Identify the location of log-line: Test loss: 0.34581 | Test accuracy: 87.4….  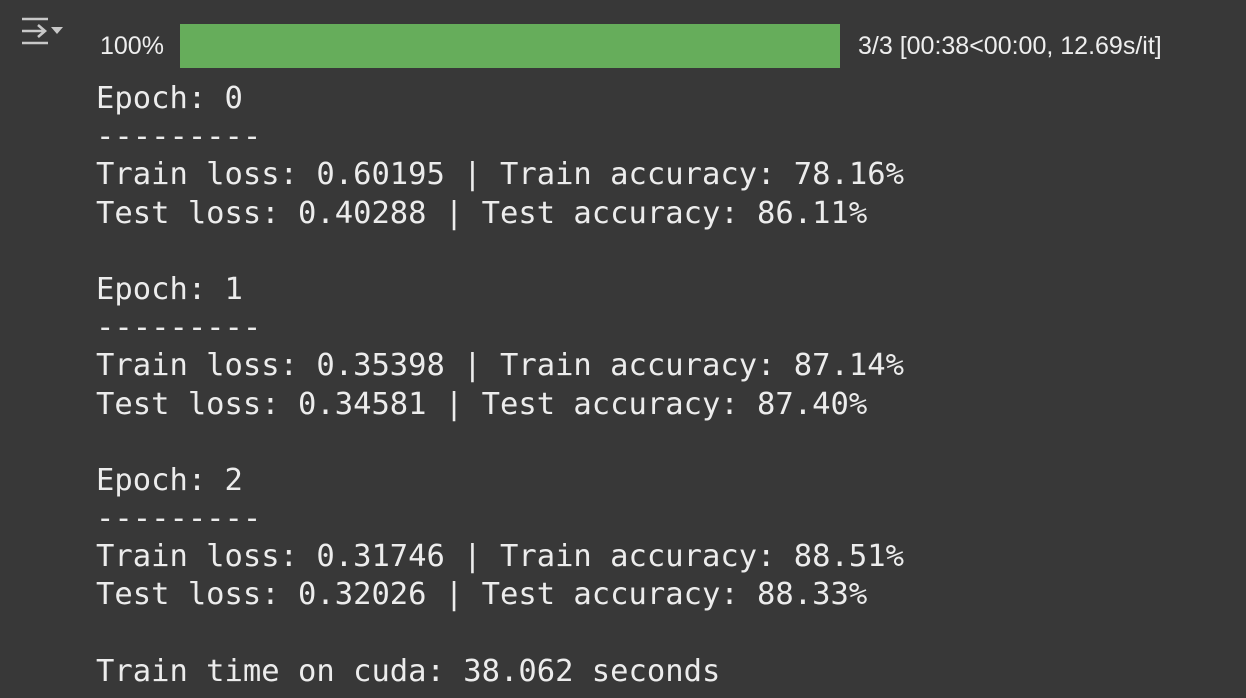
(482, 404).